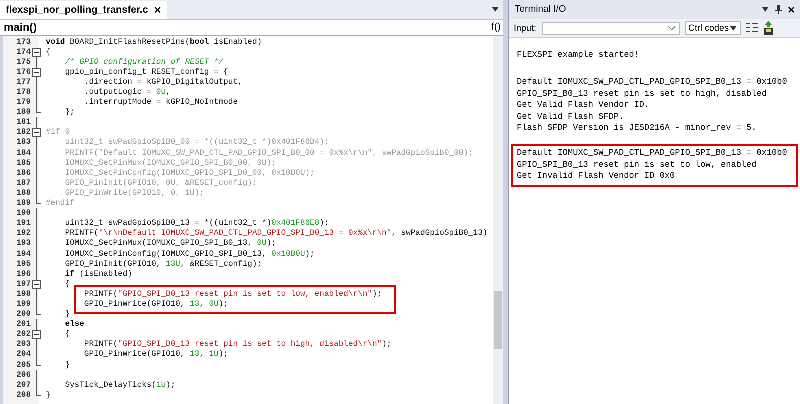 The height and width of the screenshot is (404, 800). Describe the element at coordinates (23, 72) in the screenshot. I see `line-number: 176` at that location.